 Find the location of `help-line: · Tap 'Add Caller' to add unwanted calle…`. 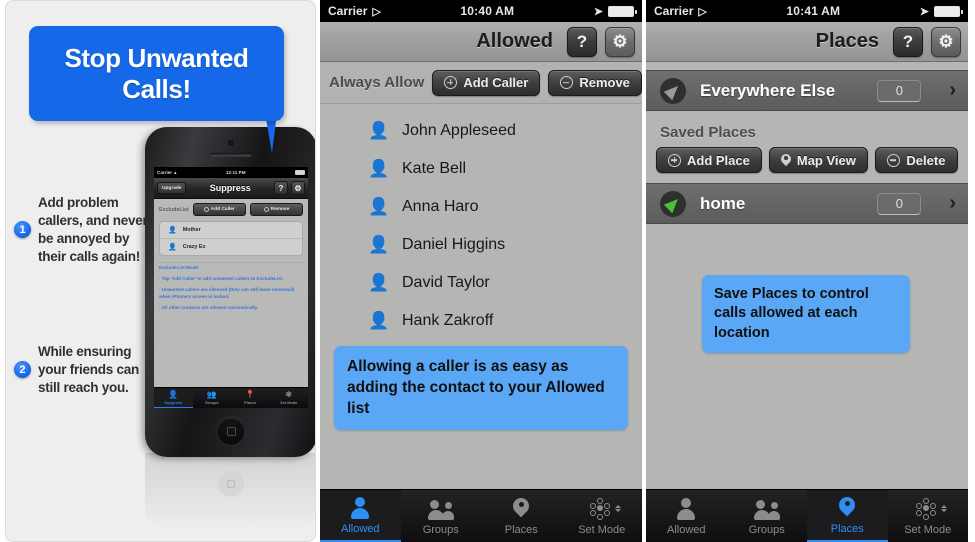

help-line: · Tap 'Add Caller' to add unwanted calle… is located at coordinates (221, 278).